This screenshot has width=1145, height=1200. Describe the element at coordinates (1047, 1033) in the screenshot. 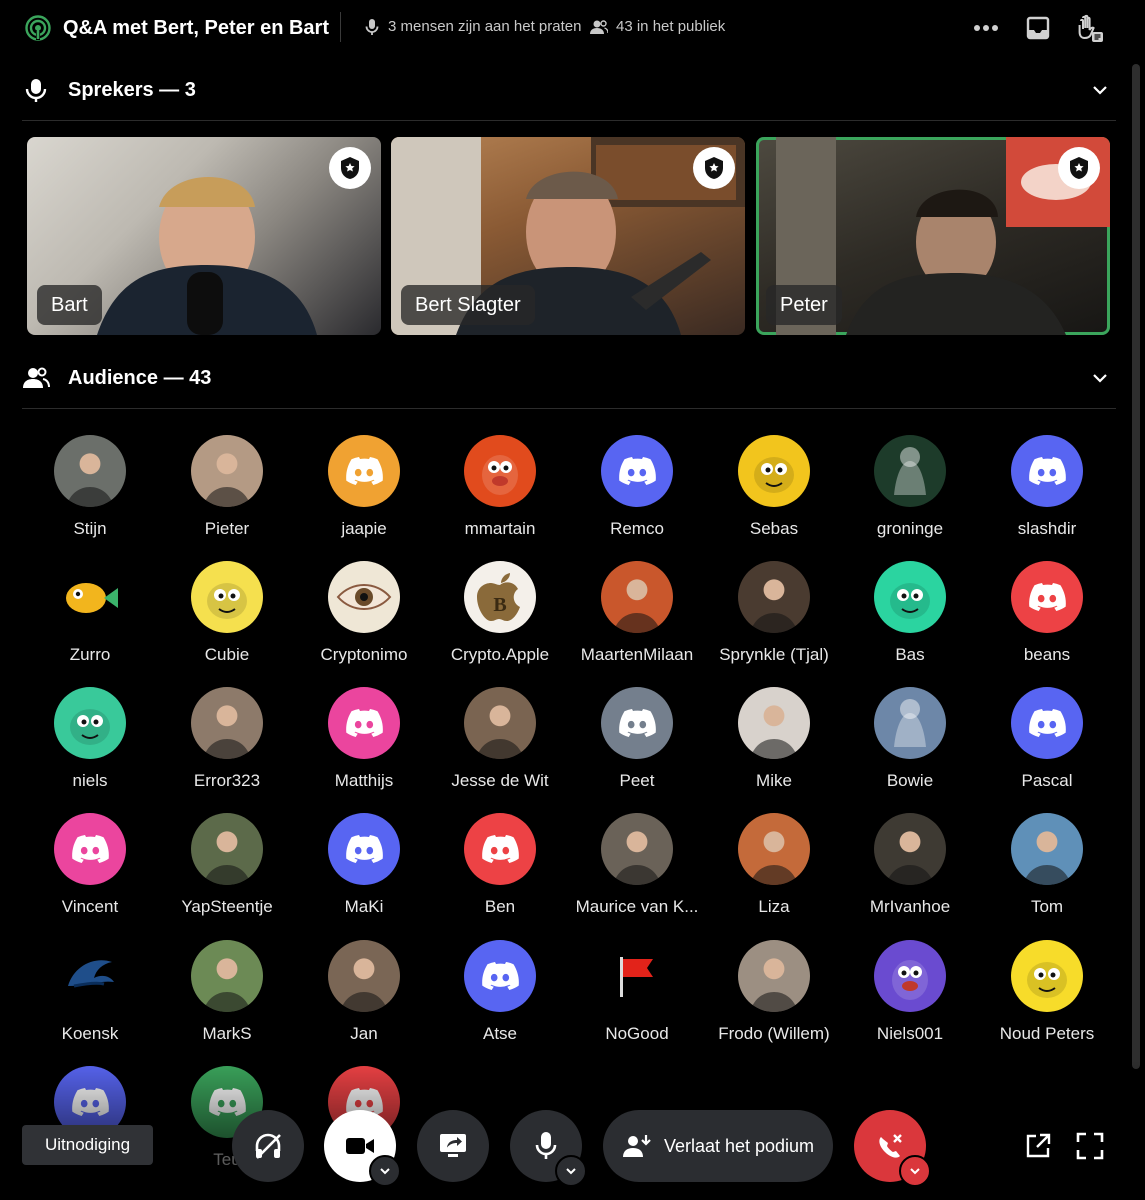

I see `audience-member-name: Noud Peters` at that location.